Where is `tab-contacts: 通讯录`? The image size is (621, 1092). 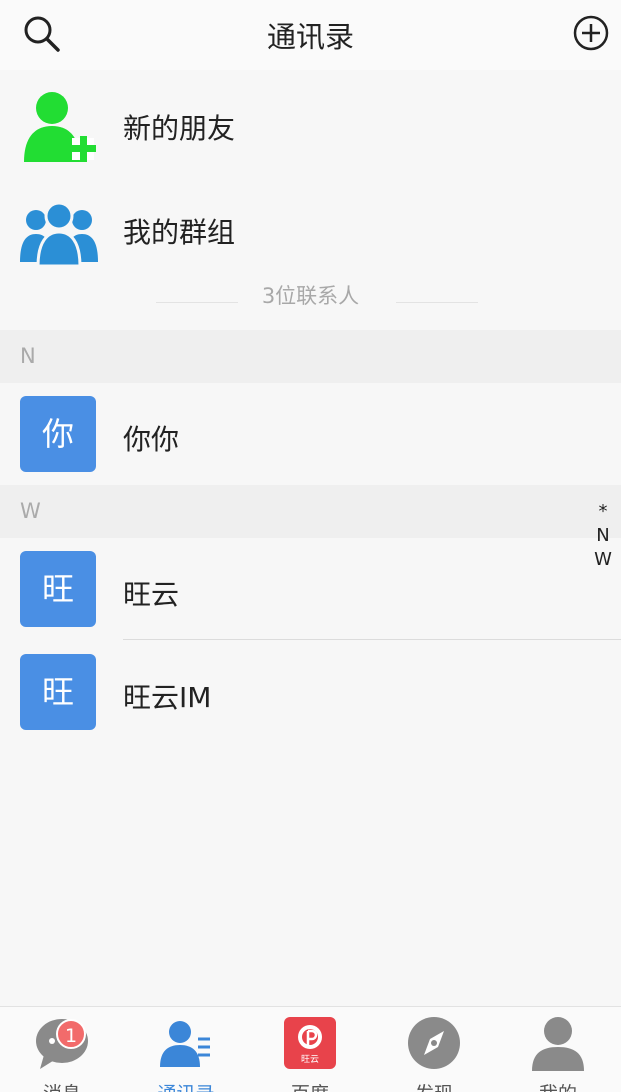
tab-contacts: 通讯录 is located at coordinates (186, 1049).